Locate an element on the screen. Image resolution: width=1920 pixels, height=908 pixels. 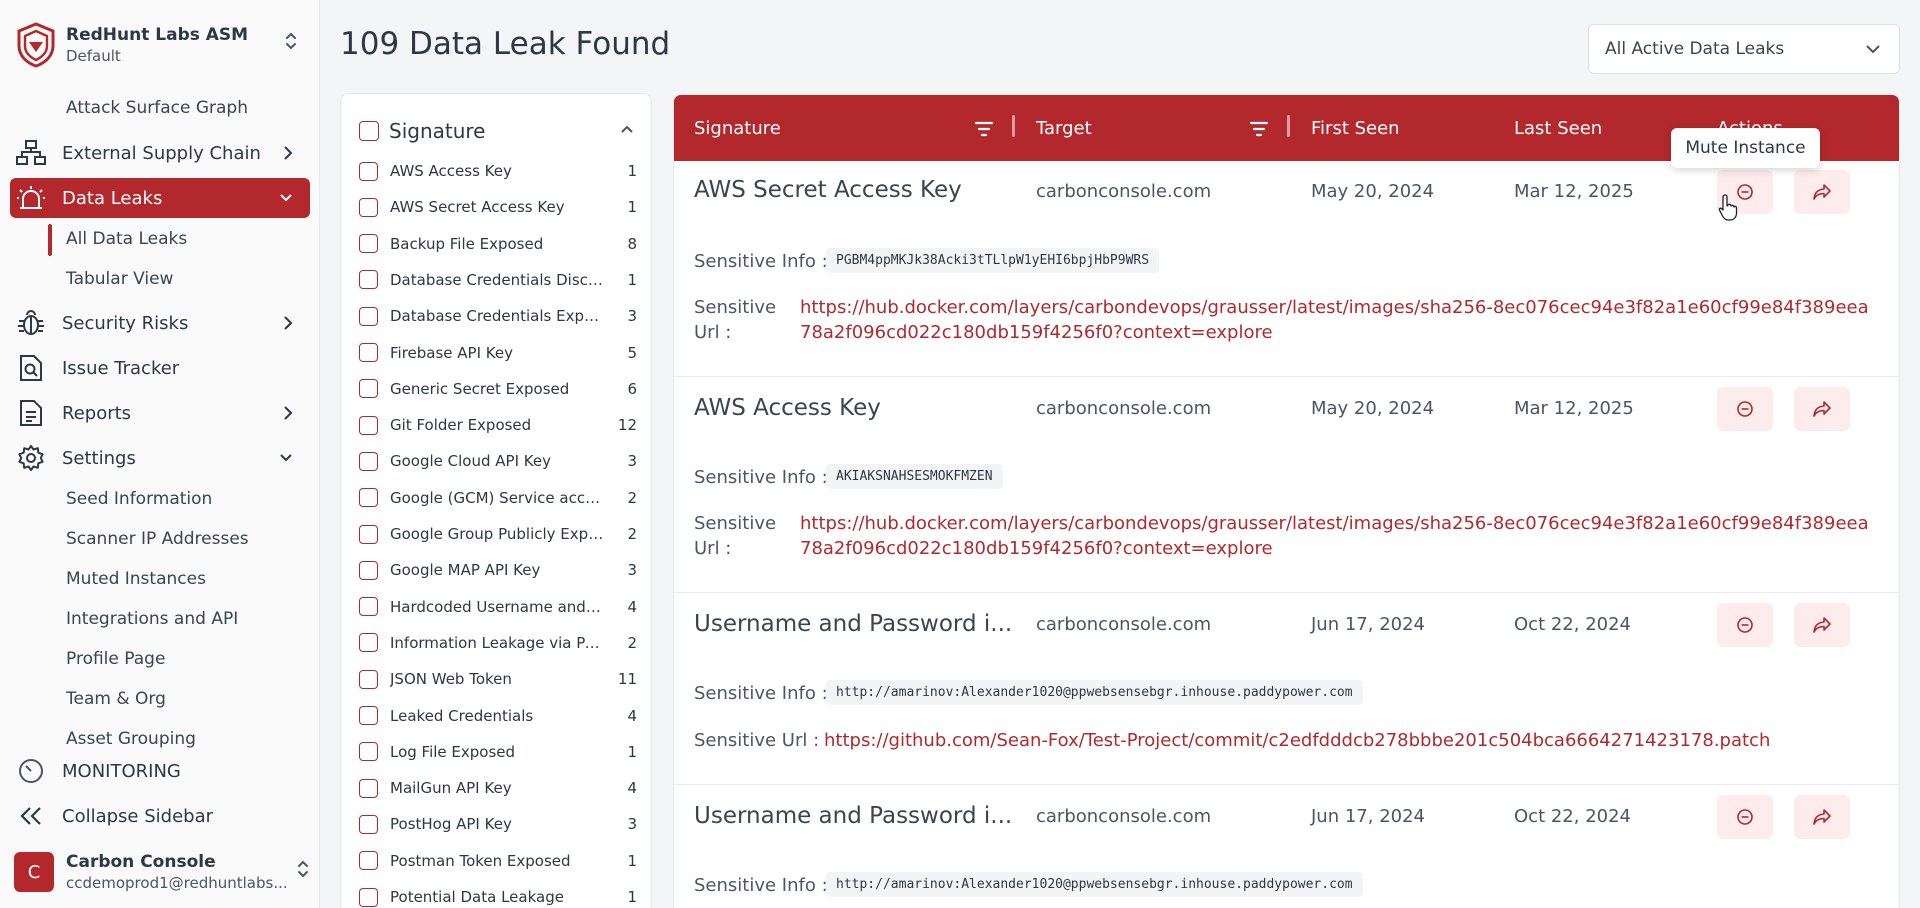
signature-filter-item: Git Folder Exposed 12 is located at coordinates (498, 425).